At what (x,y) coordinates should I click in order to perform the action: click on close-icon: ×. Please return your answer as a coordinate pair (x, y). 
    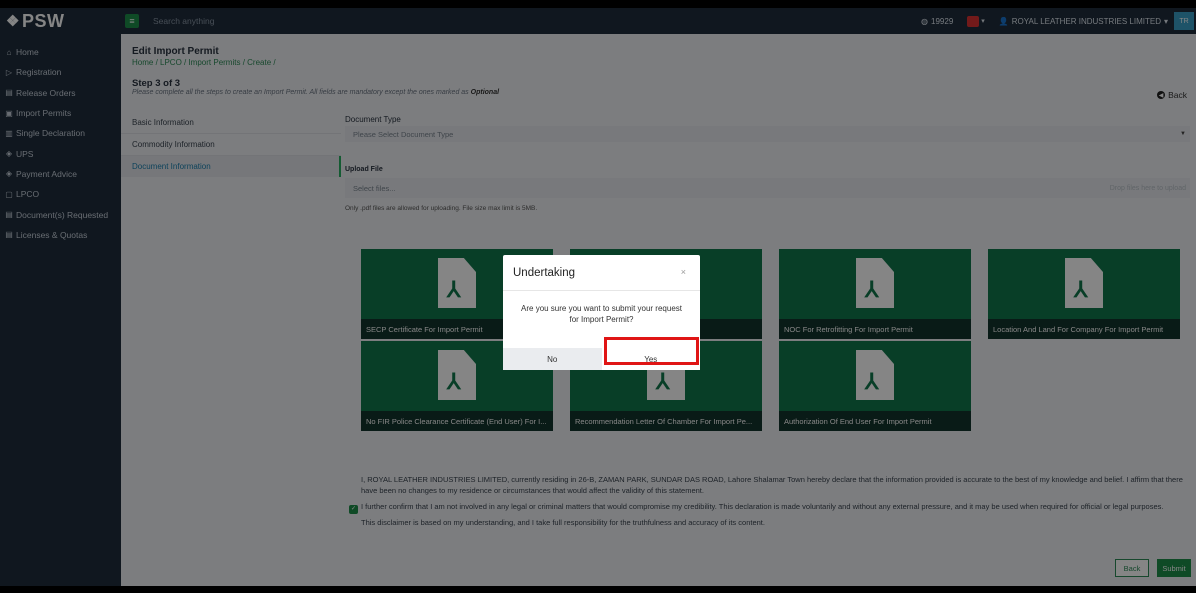
    Looking at the image, I should click on (683, 272).